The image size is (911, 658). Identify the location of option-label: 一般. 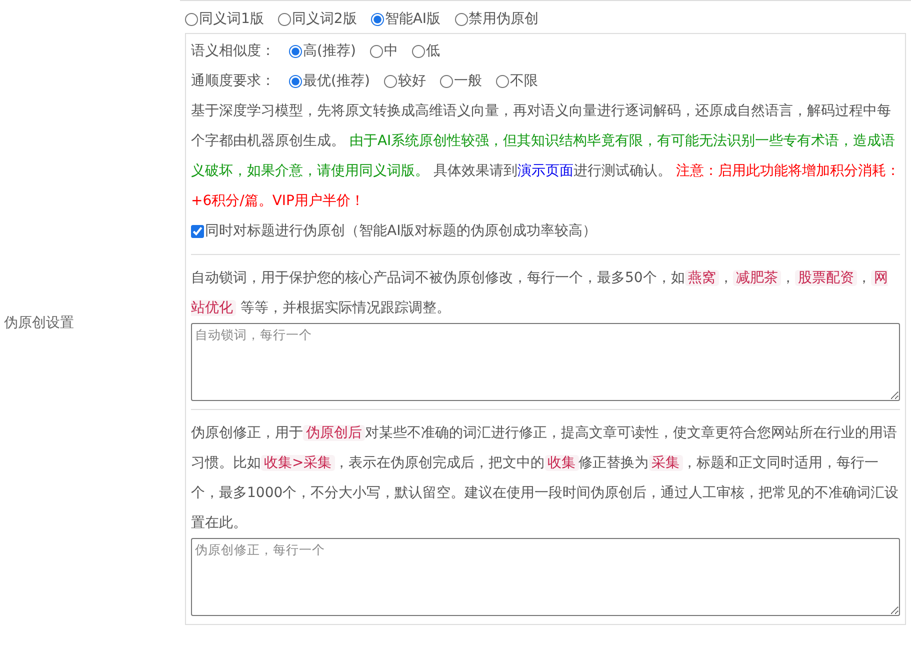
(468, 81).